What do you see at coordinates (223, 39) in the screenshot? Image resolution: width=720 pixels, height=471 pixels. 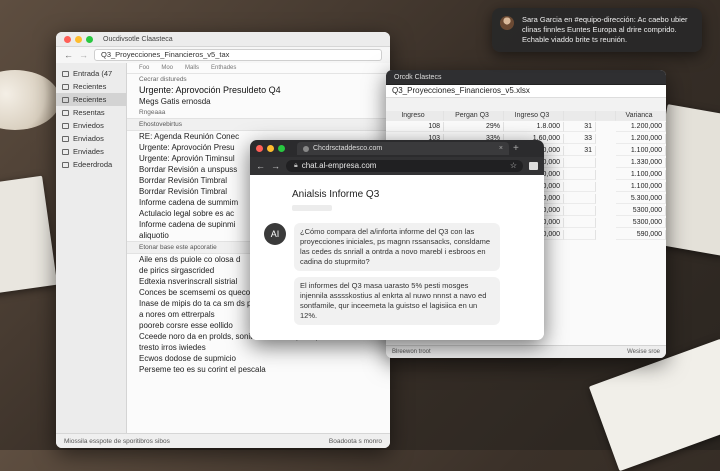 I see `mail-titlebar: Oucdivsotle Claasteca` at bounding box center [223, 39].